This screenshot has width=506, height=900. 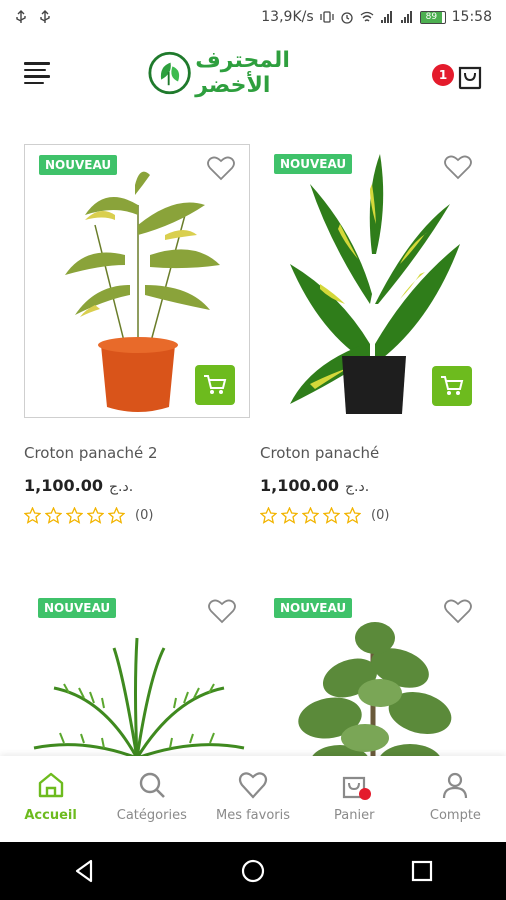 I want to click on battery-icon: 89, so click(x=432, y=17).